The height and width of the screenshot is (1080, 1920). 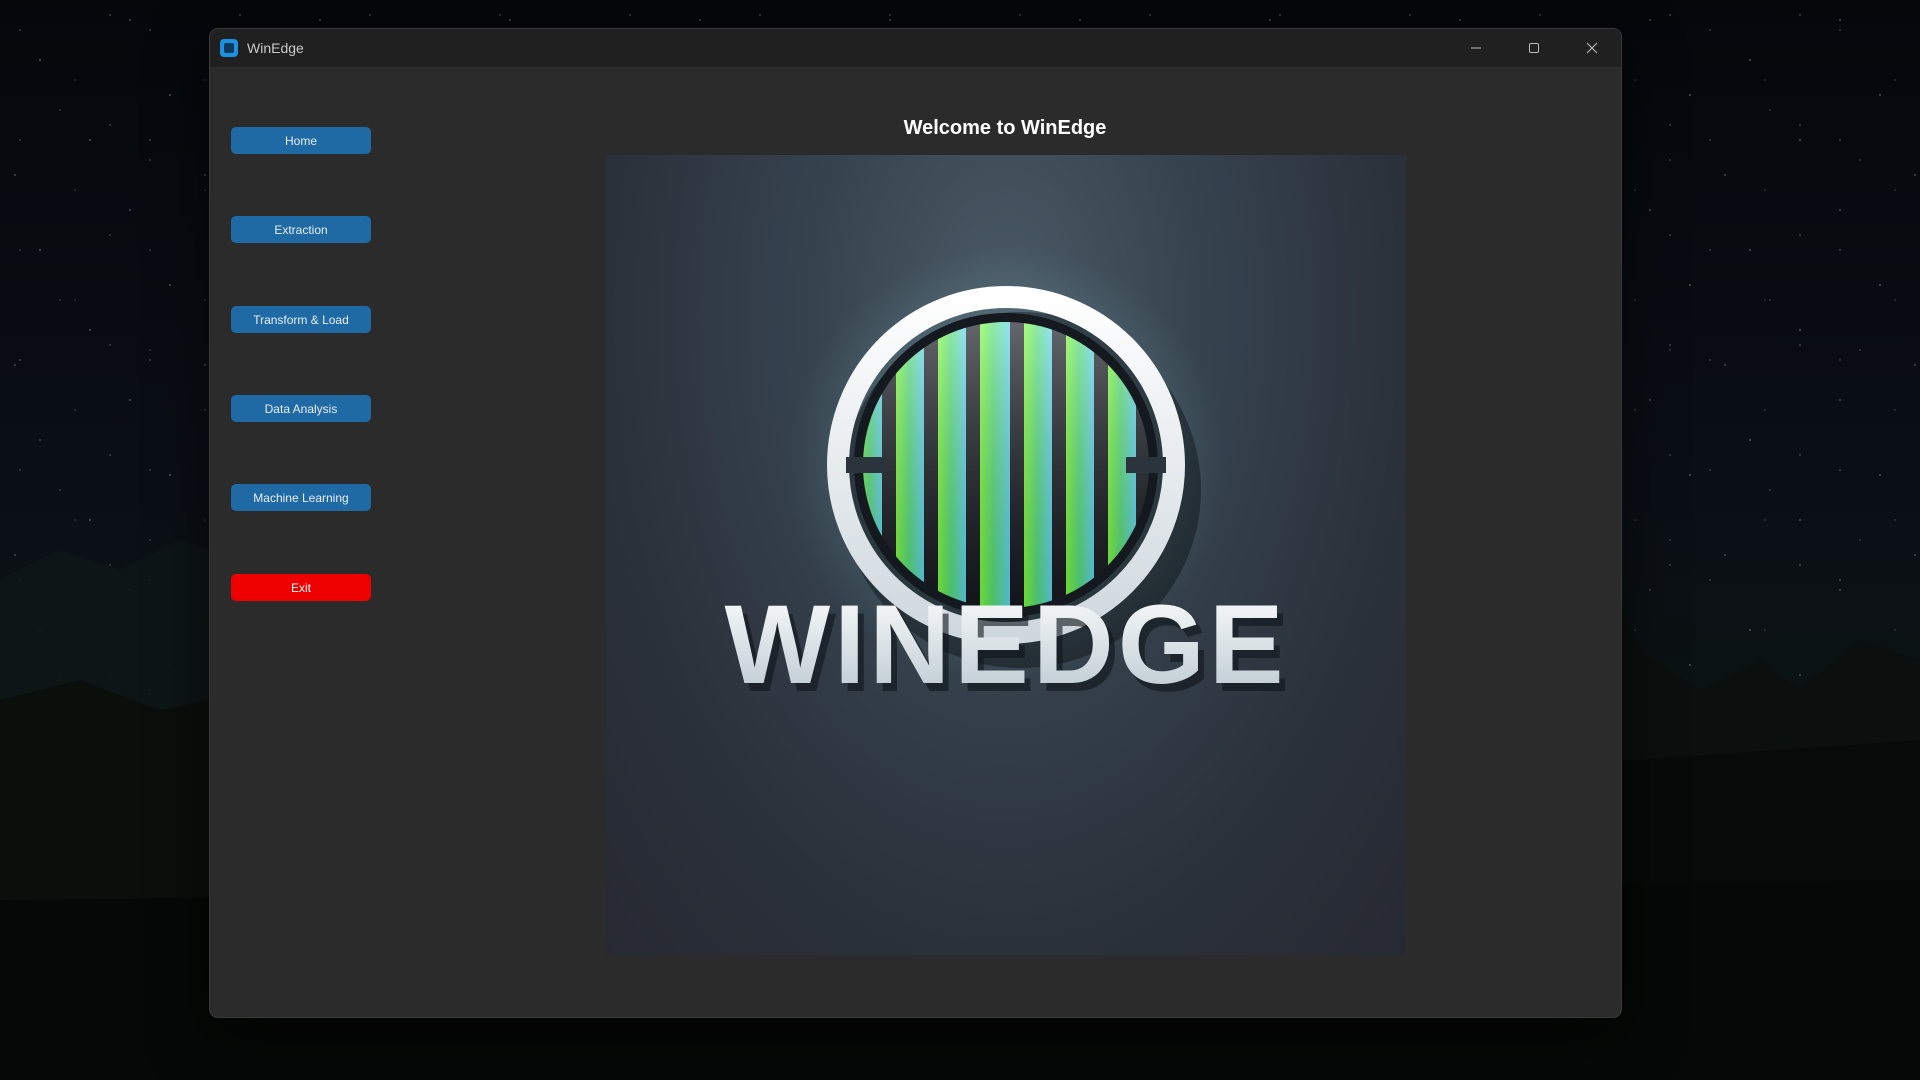 What do you see at coordinates (915, 48) in the screenshot?
I see `title-bar: WinEdge` at bounding box center [915, 48].